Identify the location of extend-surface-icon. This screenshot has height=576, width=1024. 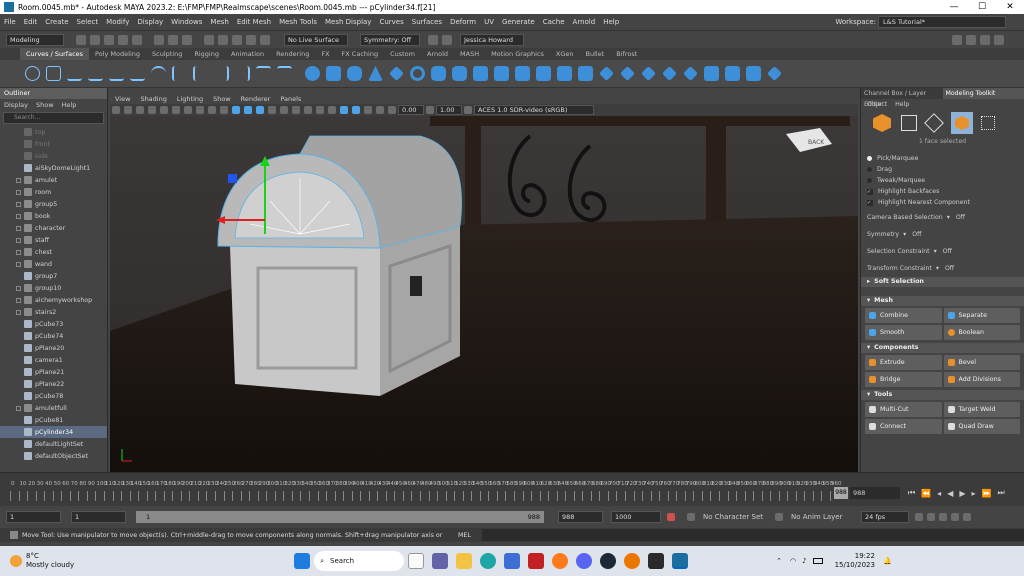
(690, 73).